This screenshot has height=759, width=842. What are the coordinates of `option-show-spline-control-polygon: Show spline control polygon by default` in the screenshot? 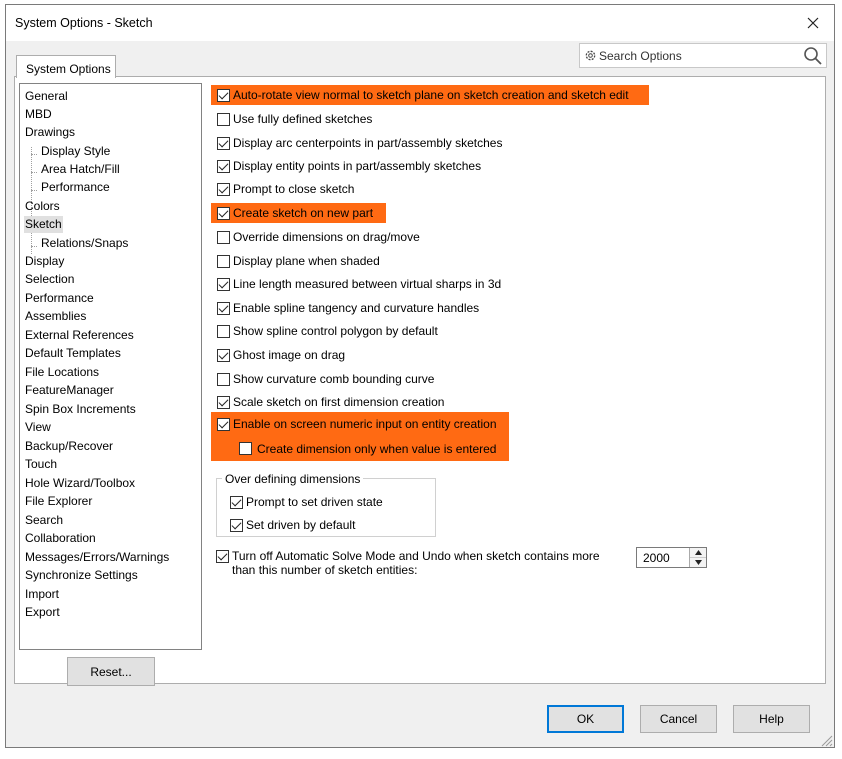 It's located at (327, 331).